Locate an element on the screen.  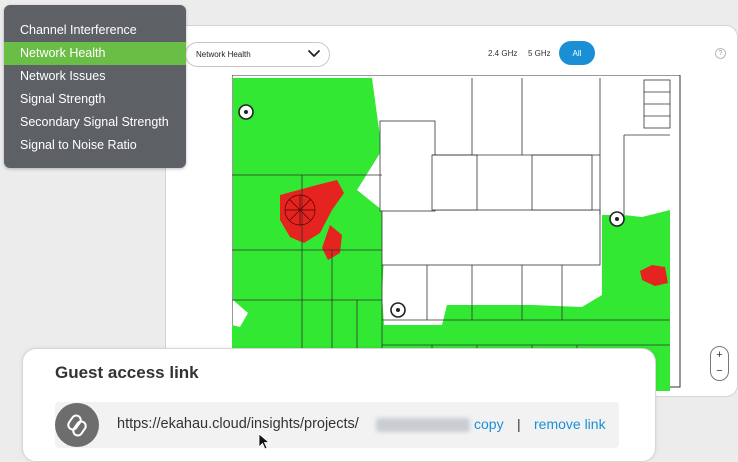
remove-link-button: remove link is located at coordinates (570, 424).